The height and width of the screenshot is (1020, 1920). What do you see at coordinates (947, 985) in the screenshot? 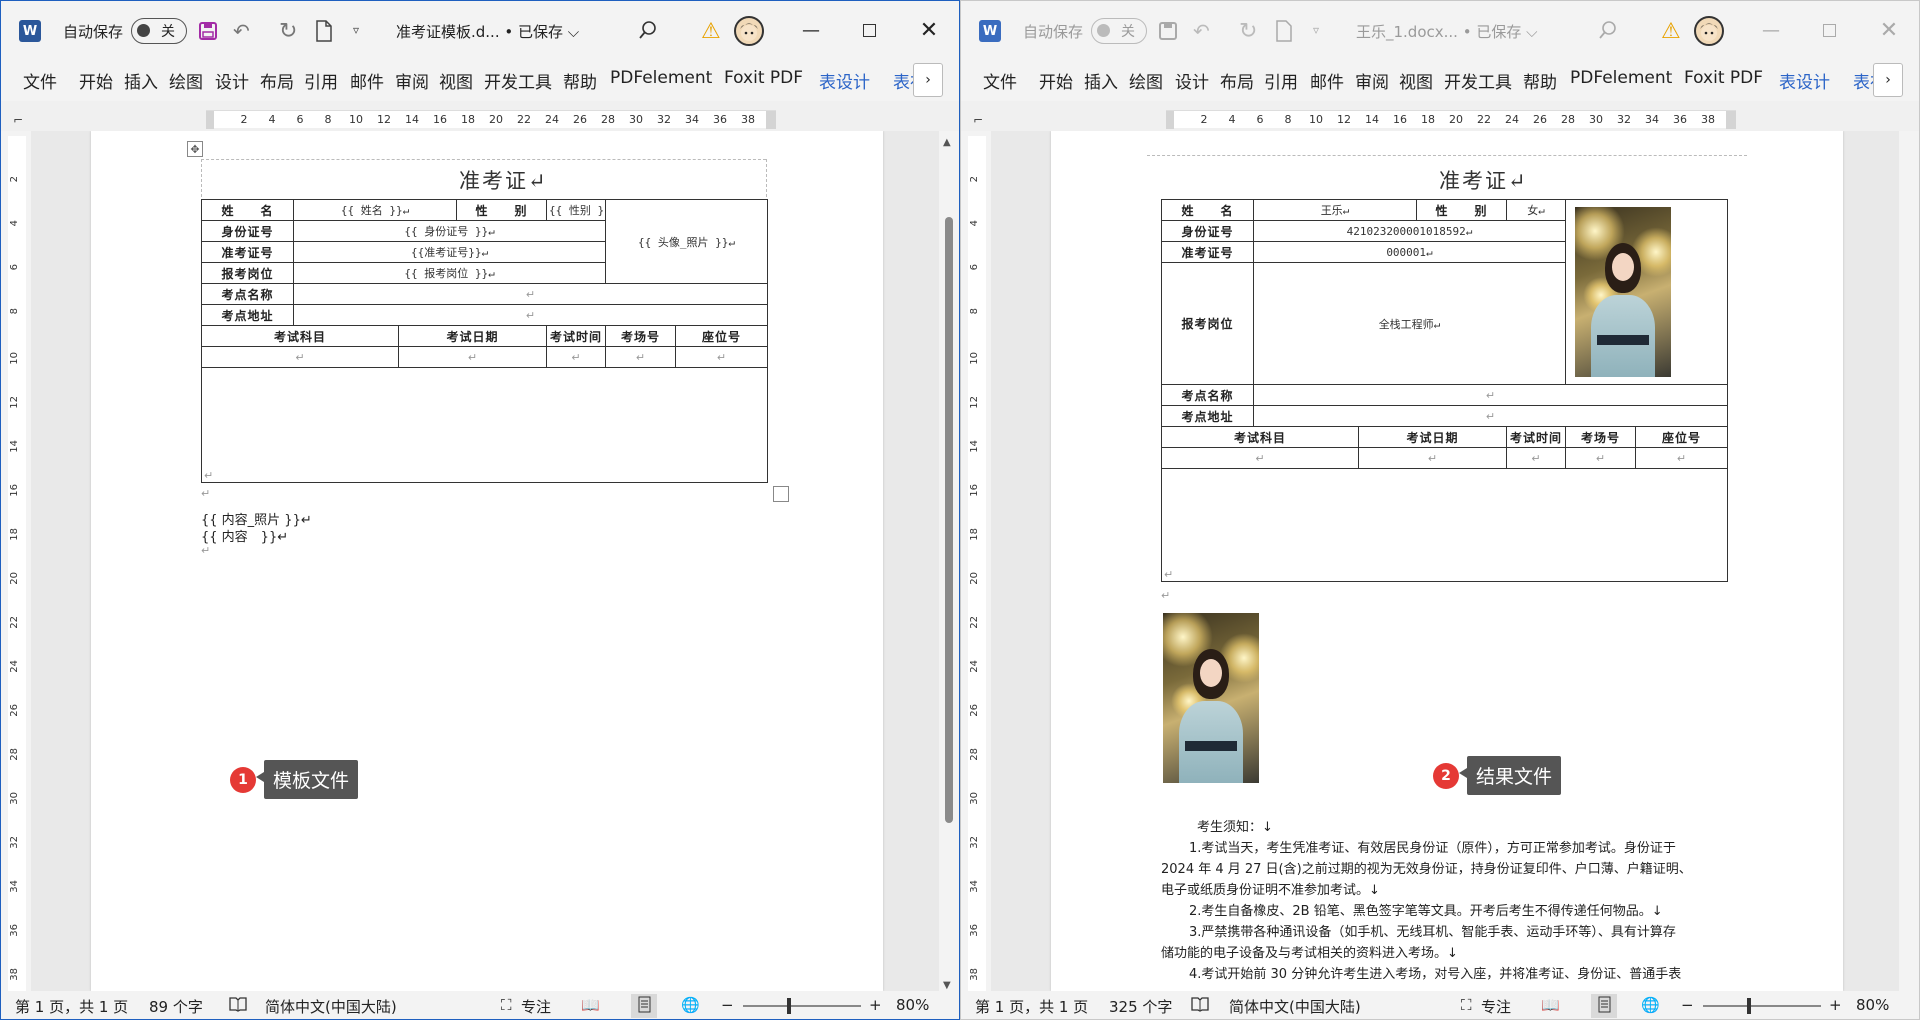
I see `scroll-down-icon: ▼` at bounding box center [947, 985].